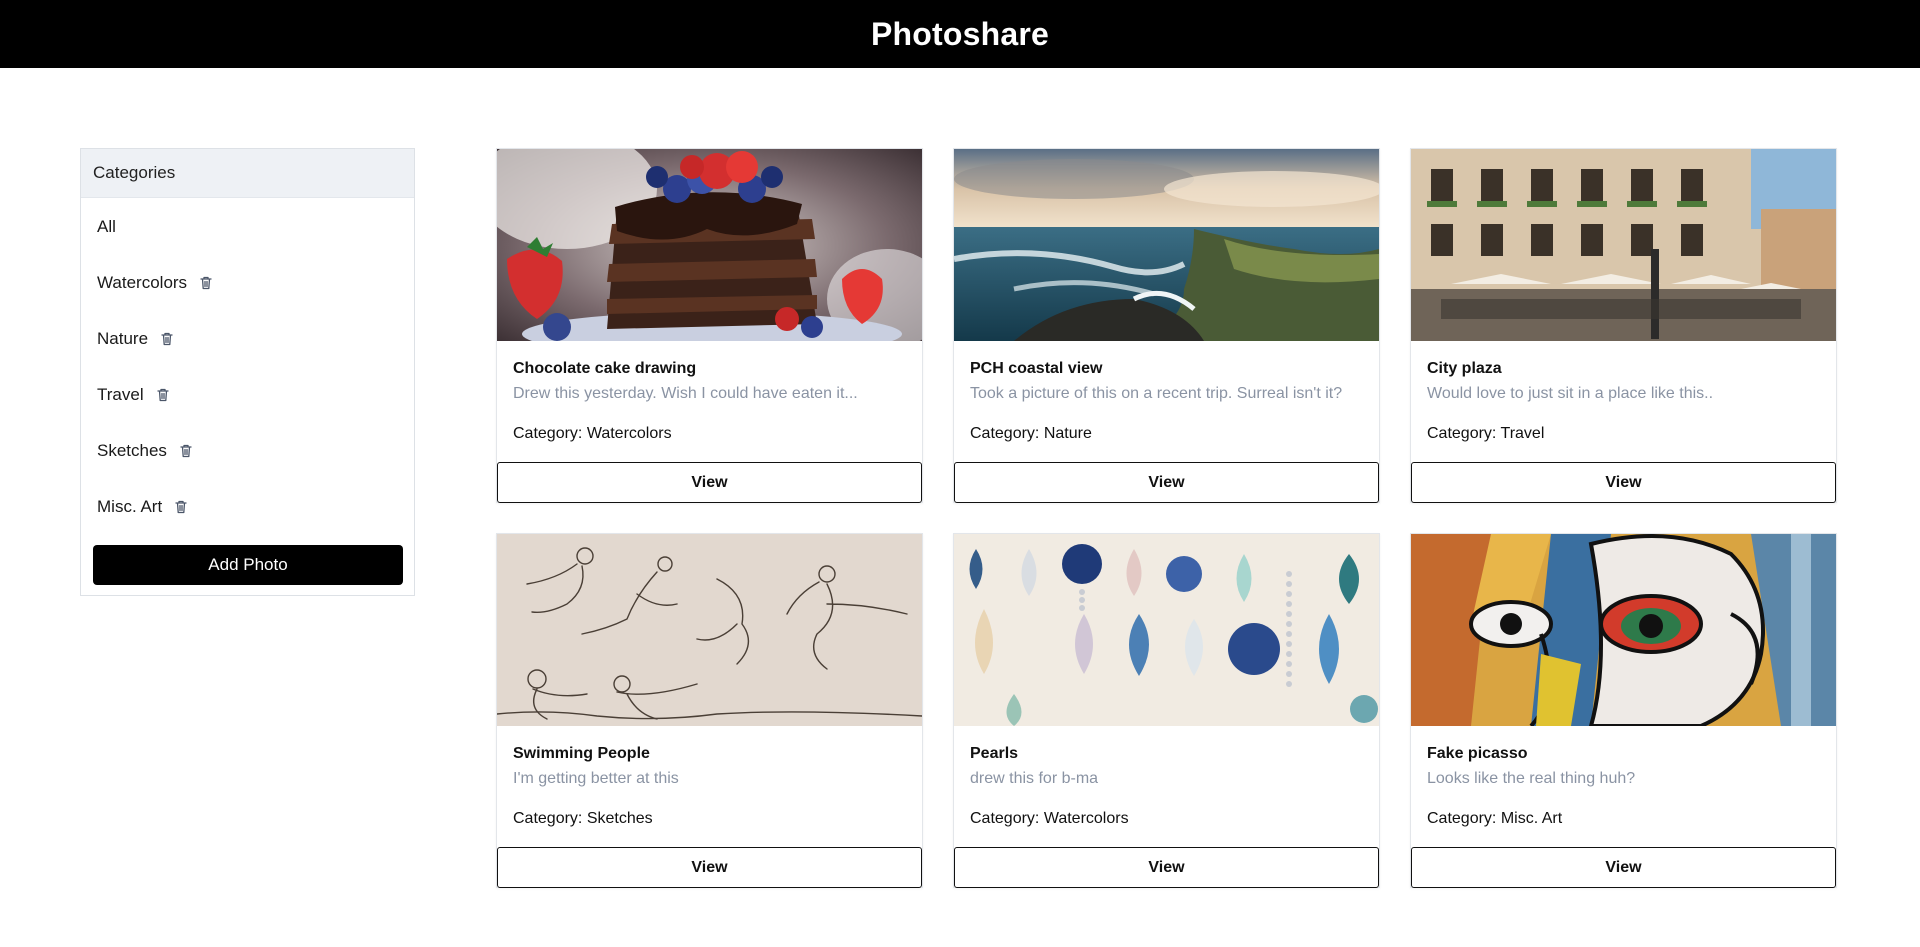 The width and height of the screenshot is (1920, 947). I want to click on category-item-sketches: Sketches, so click(145, 451).